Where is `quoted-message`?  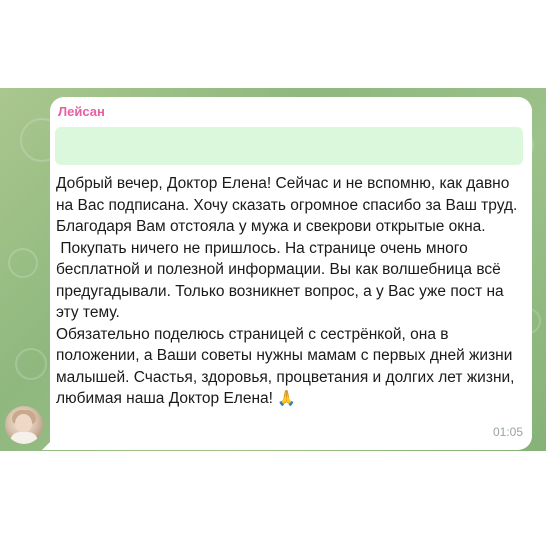 quoted-message is located at coordinates (289, 146).